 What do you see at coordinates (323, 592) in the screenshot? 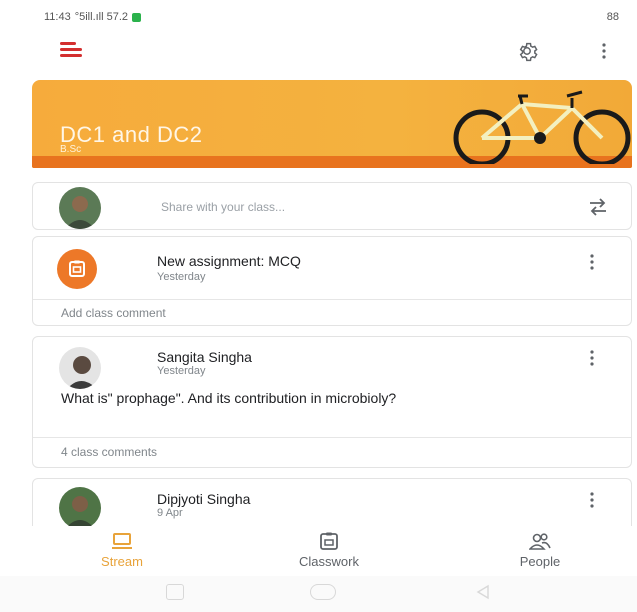
I see `home-icon` at bounding box center [323, 592].